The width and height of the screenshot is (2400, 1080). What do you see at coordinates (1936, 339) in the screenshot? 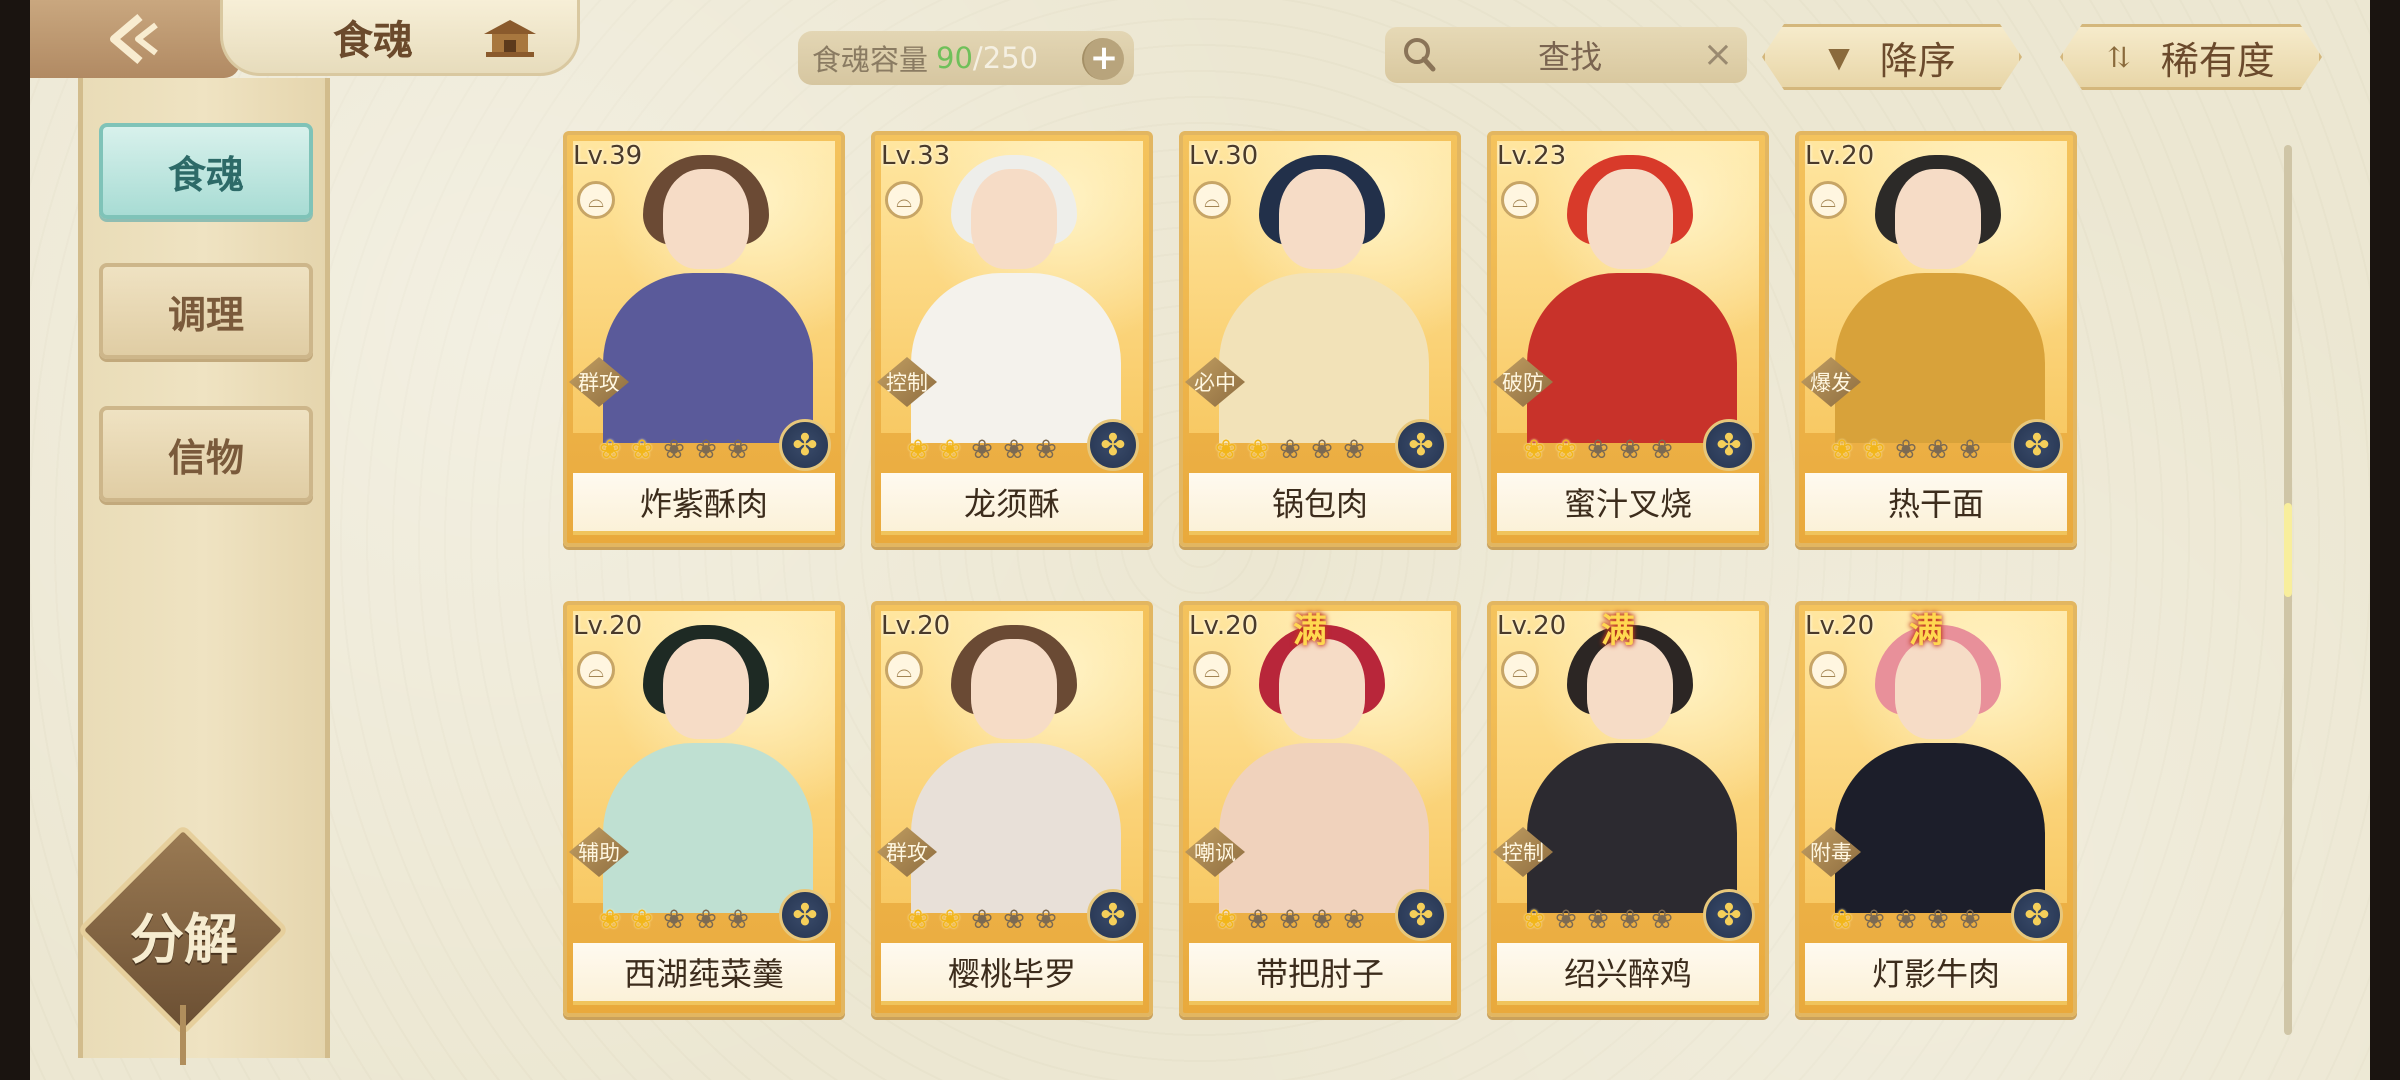
I see `food-soul-card: Lv.20 ⌓ 爆发 ❀ ❀ ❀ ❀ ❀ ✤ 热干面` at bounding box center [1936, 339].